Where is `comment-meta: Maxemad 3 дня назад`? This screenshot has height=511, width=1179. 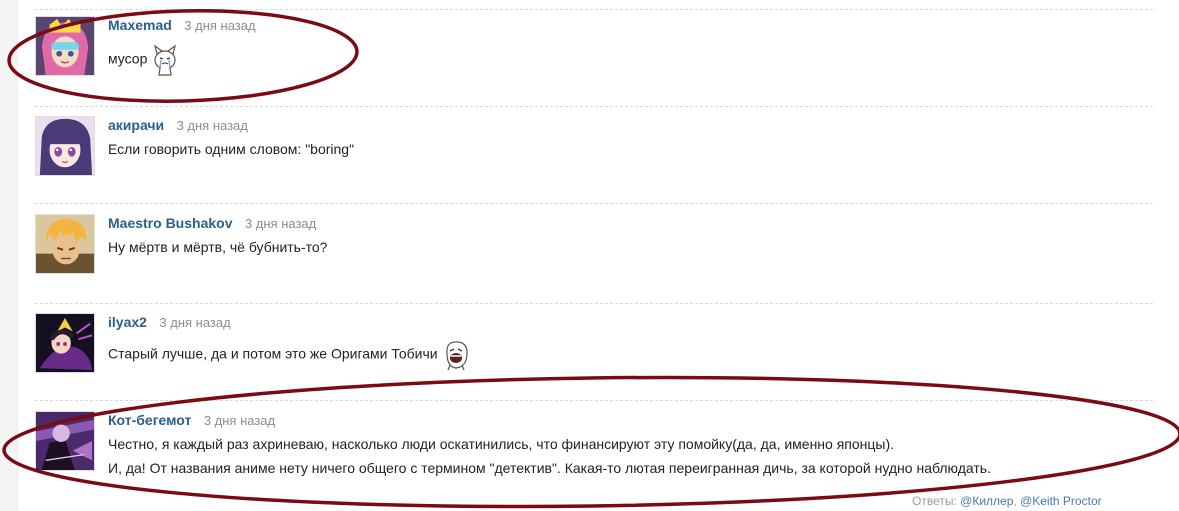
comment-meta: Maxemad 3 дня назад is located at coordinates (182, 25).